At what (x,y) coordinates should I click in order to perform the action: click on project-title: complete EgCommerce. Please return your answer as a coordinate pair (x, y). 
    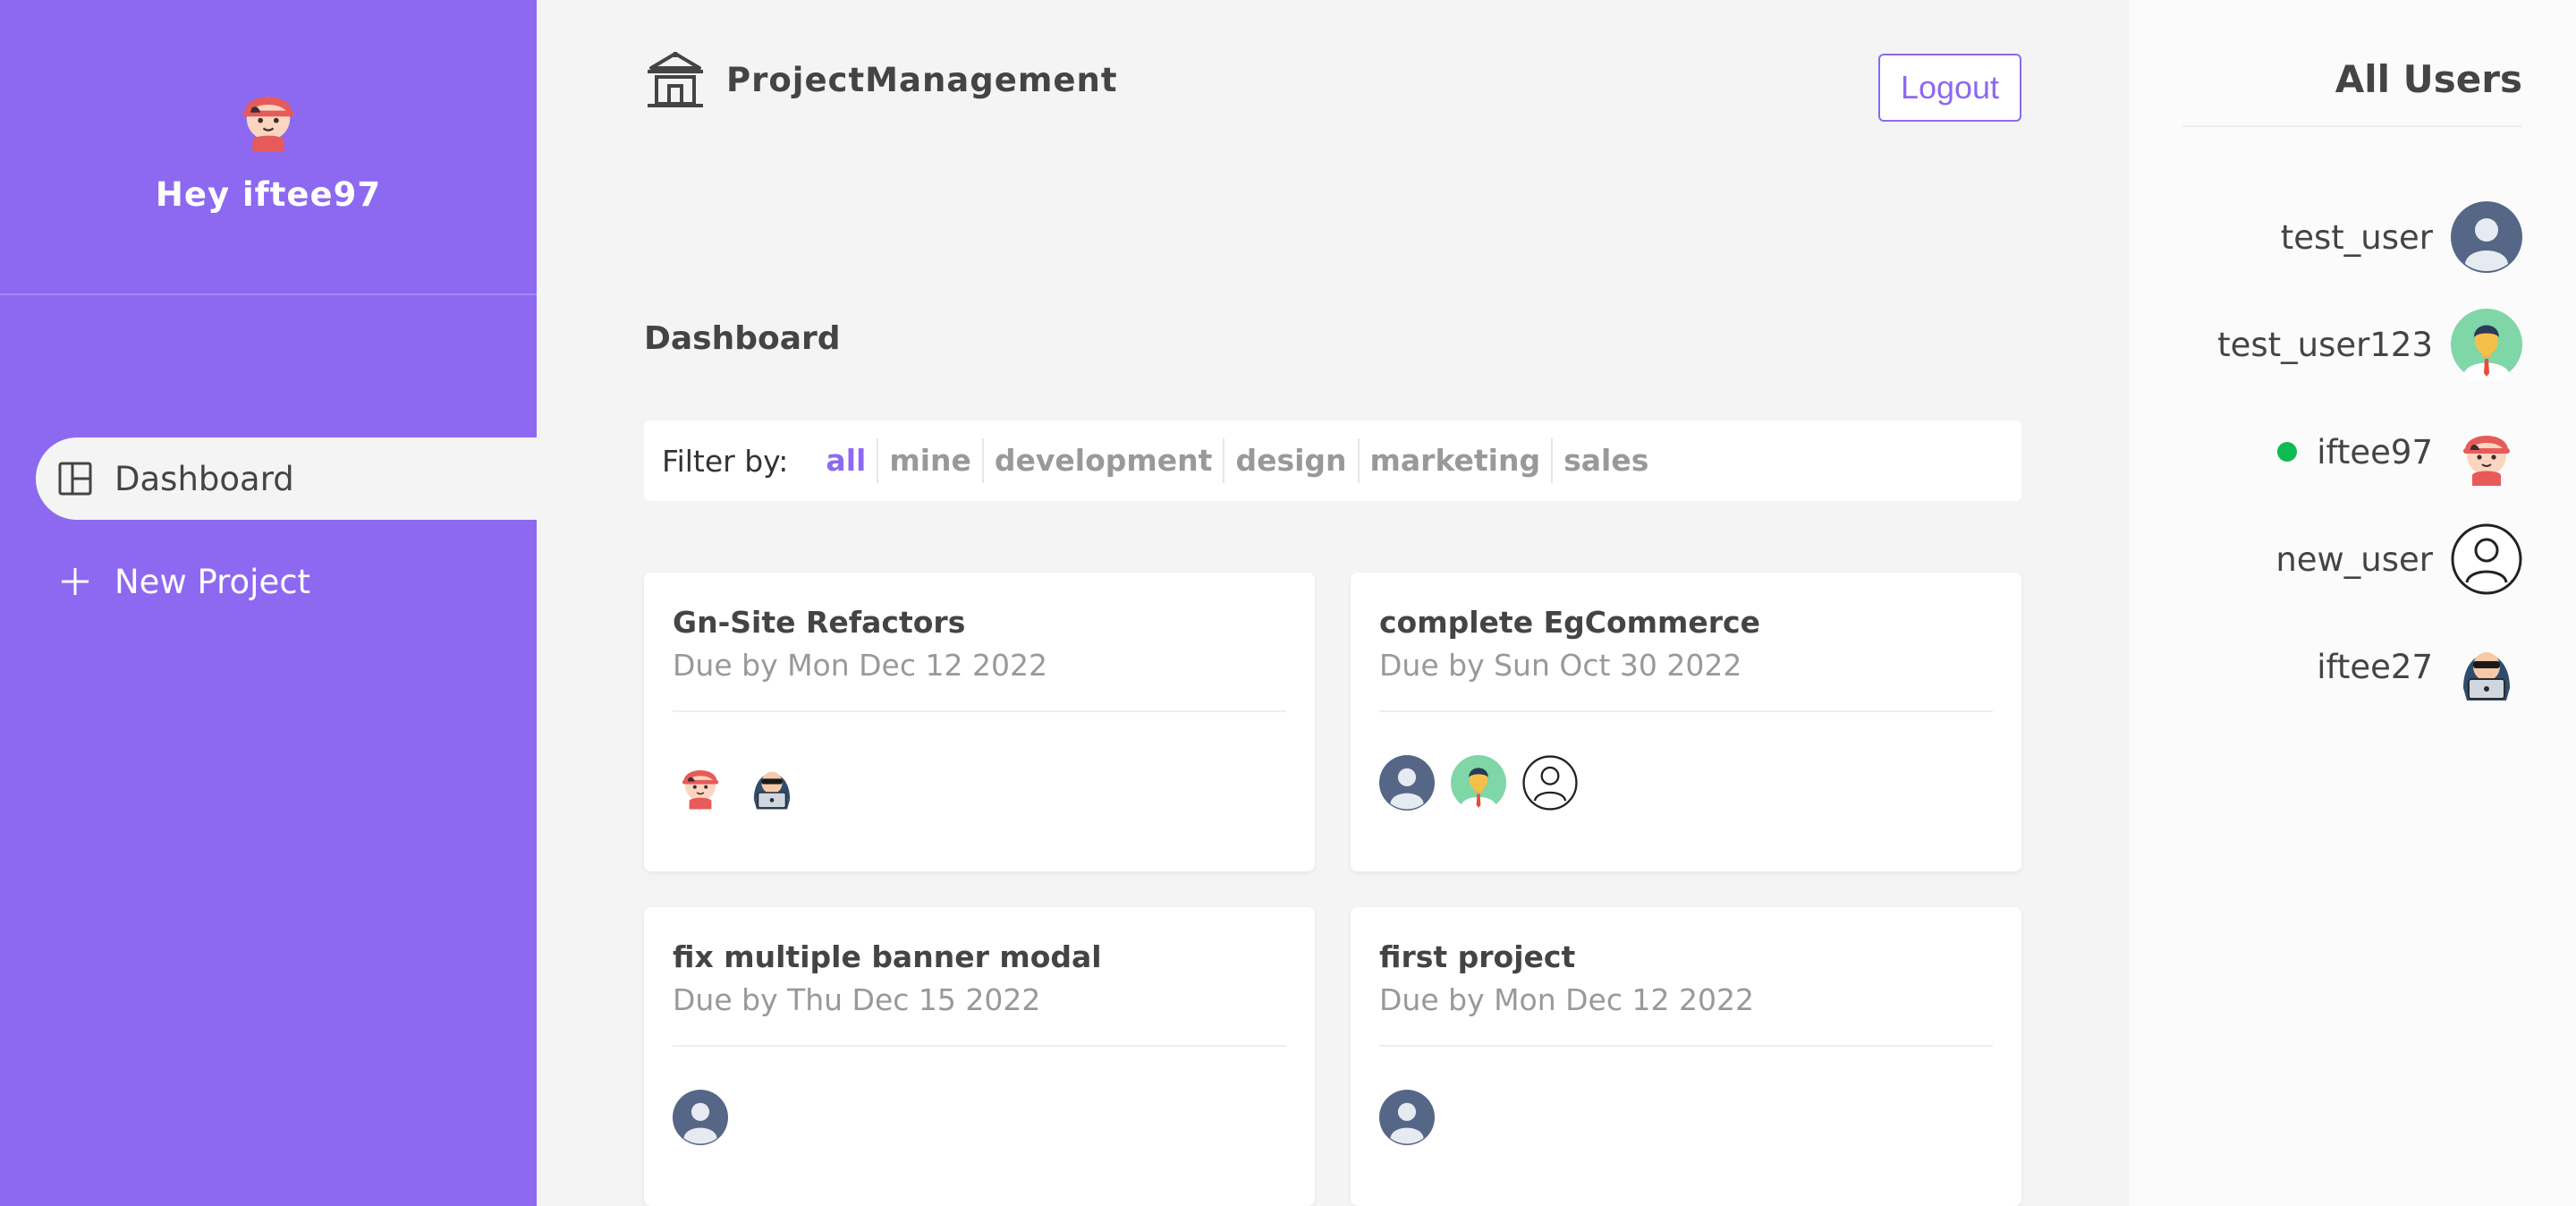
    Looking at the image, I should click on (1570, 622).